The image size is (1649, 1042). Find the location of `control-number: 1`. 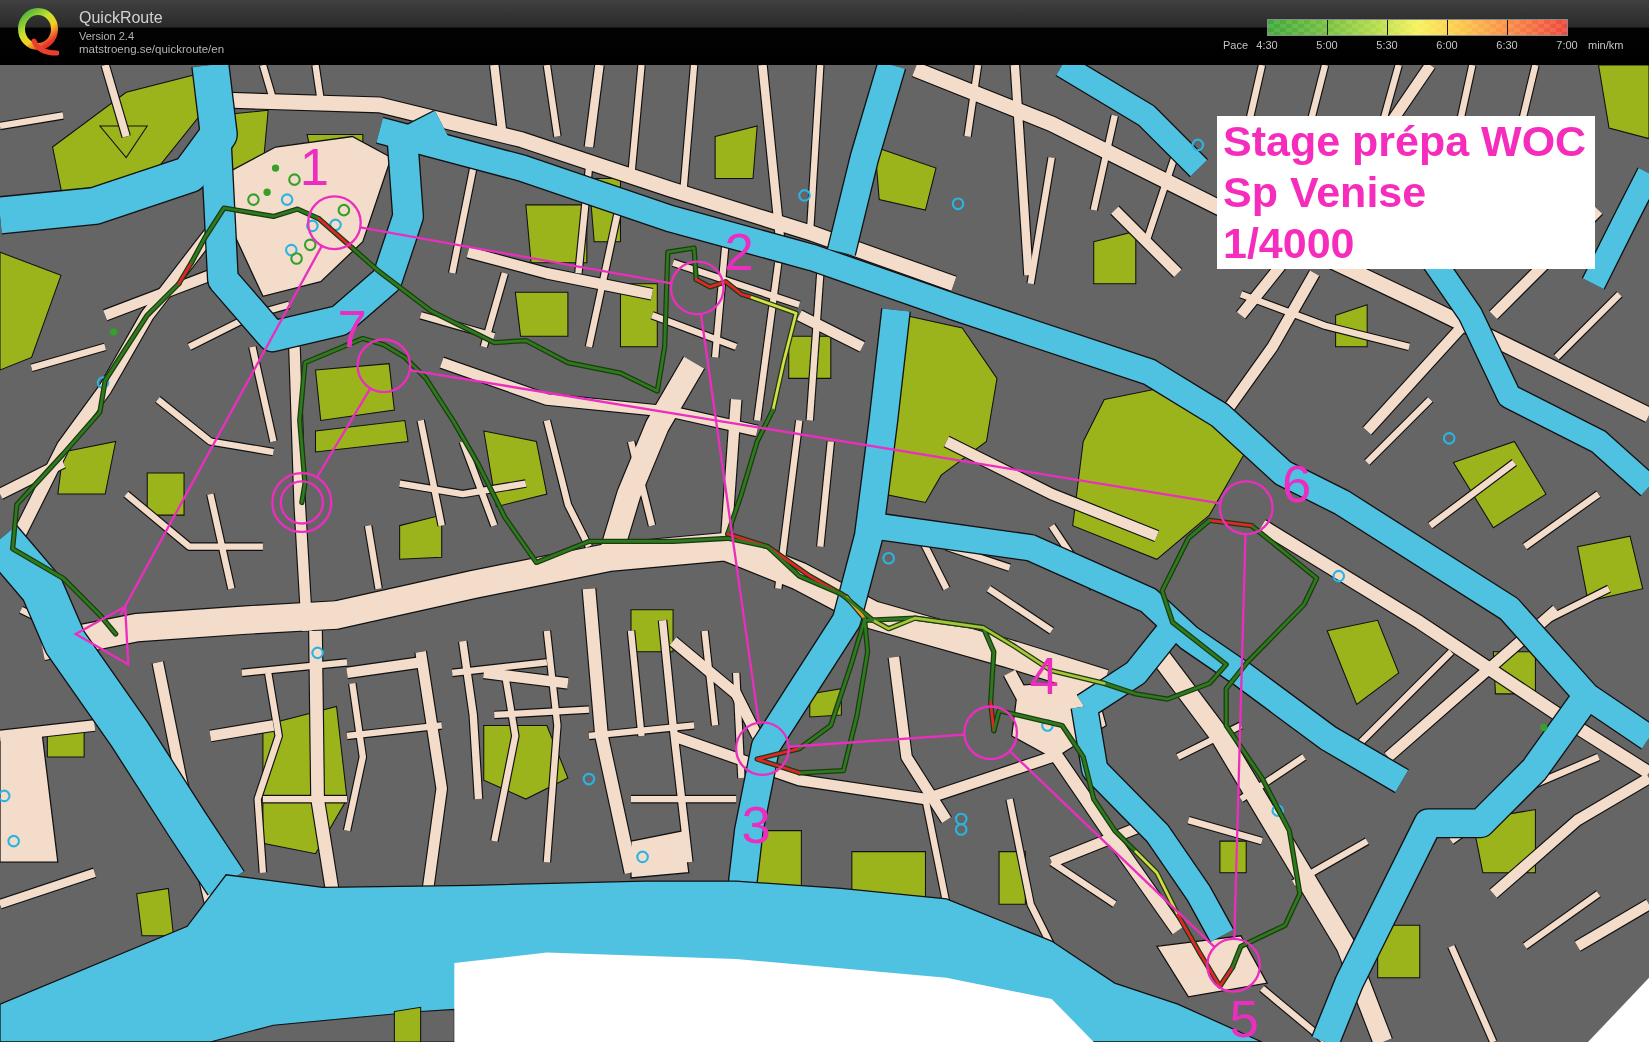

control-number: 1 is located at coordinates (314, 166).